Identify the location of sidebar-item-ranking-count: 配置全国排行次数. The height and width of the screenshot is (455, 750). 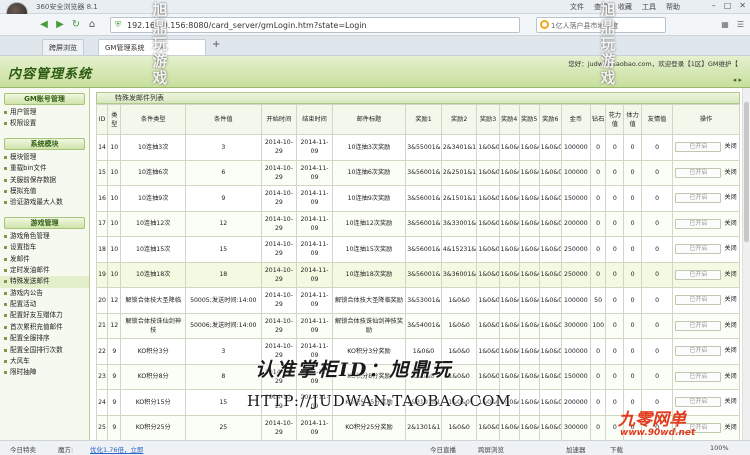
(44, 350).